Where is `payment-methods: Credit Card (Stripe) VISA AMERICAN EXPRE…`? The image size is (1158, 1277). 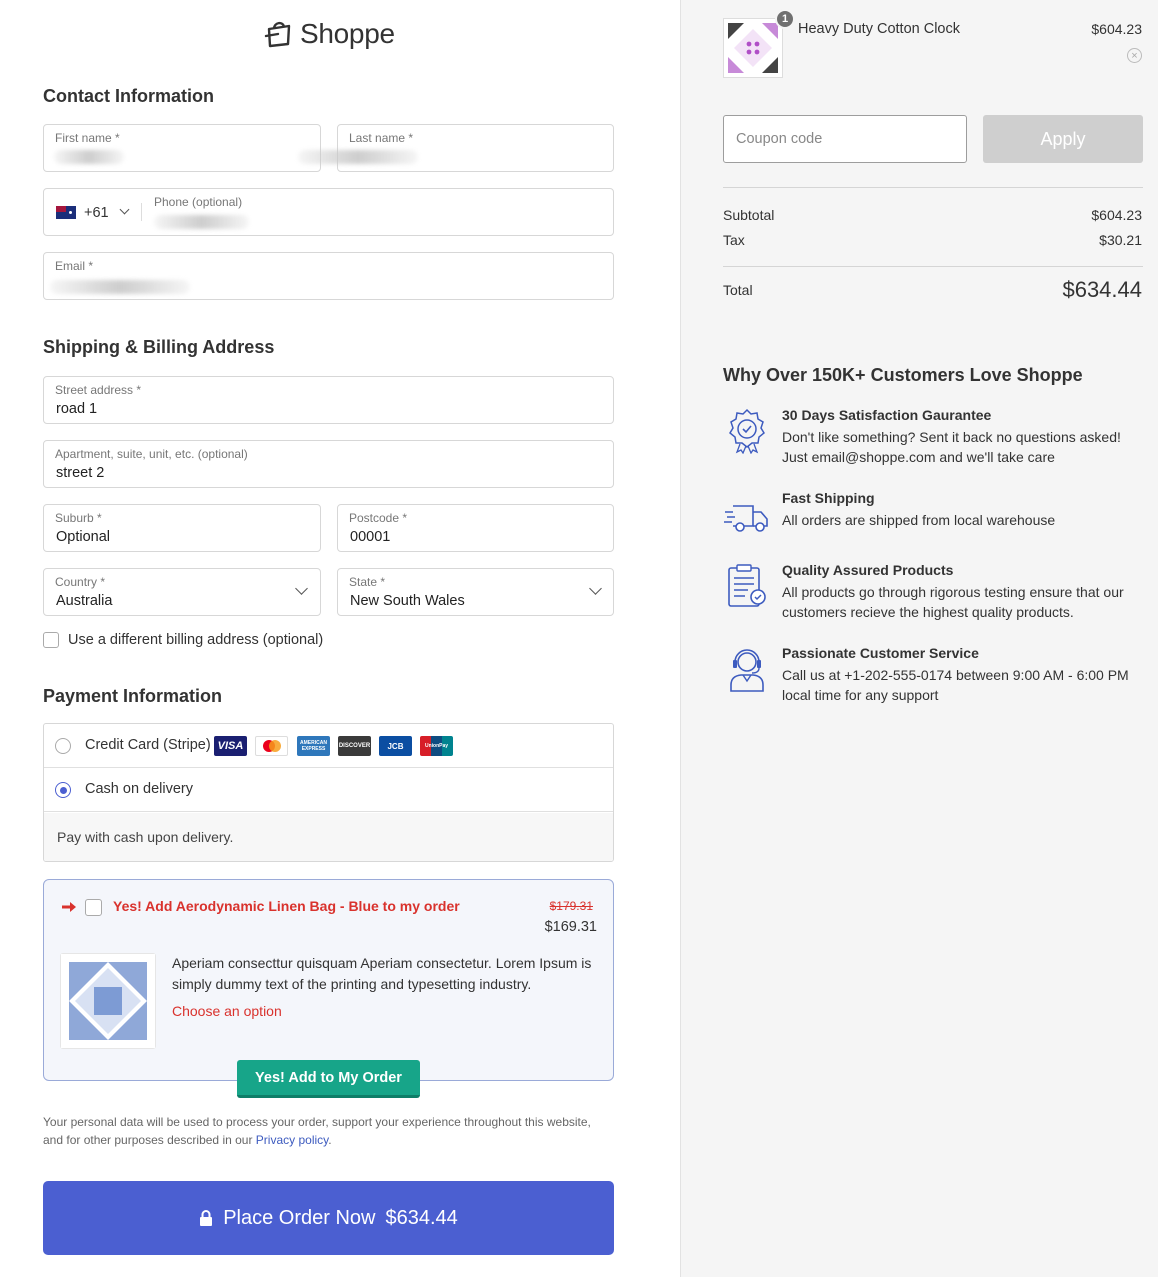
payment-methods: Credit Card (Stripe) VISA AMERICAN EXPRE… is located at coordinates (328, 792).